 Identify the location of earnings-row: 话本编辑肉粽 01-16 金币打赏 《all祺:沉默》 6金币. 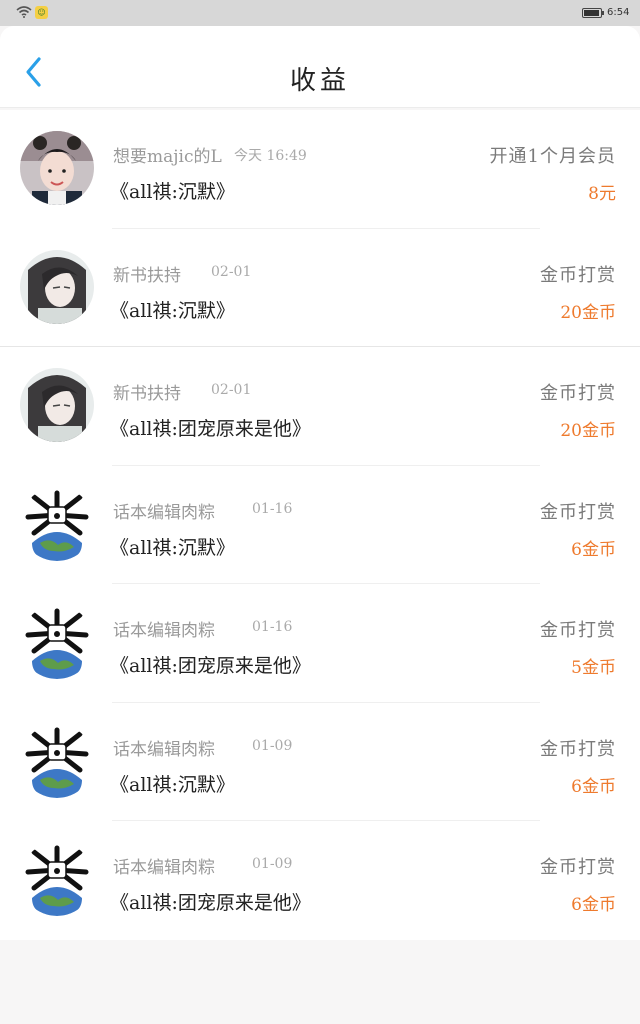
(320, 525).